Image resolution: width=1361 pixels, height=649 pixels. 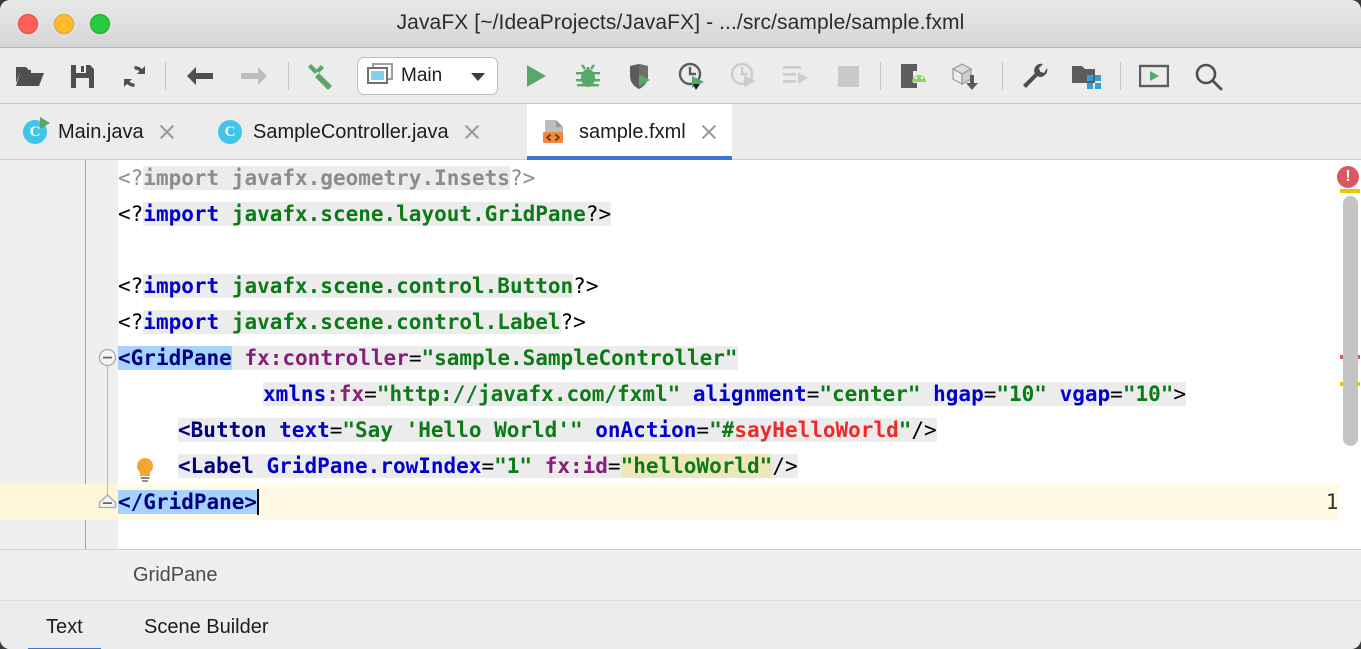 What do you see at coordinates (402, 214) in the screenshot?
I see `code-token: javafx.scene.layout.GridPane` at bounding box center [402, 214].